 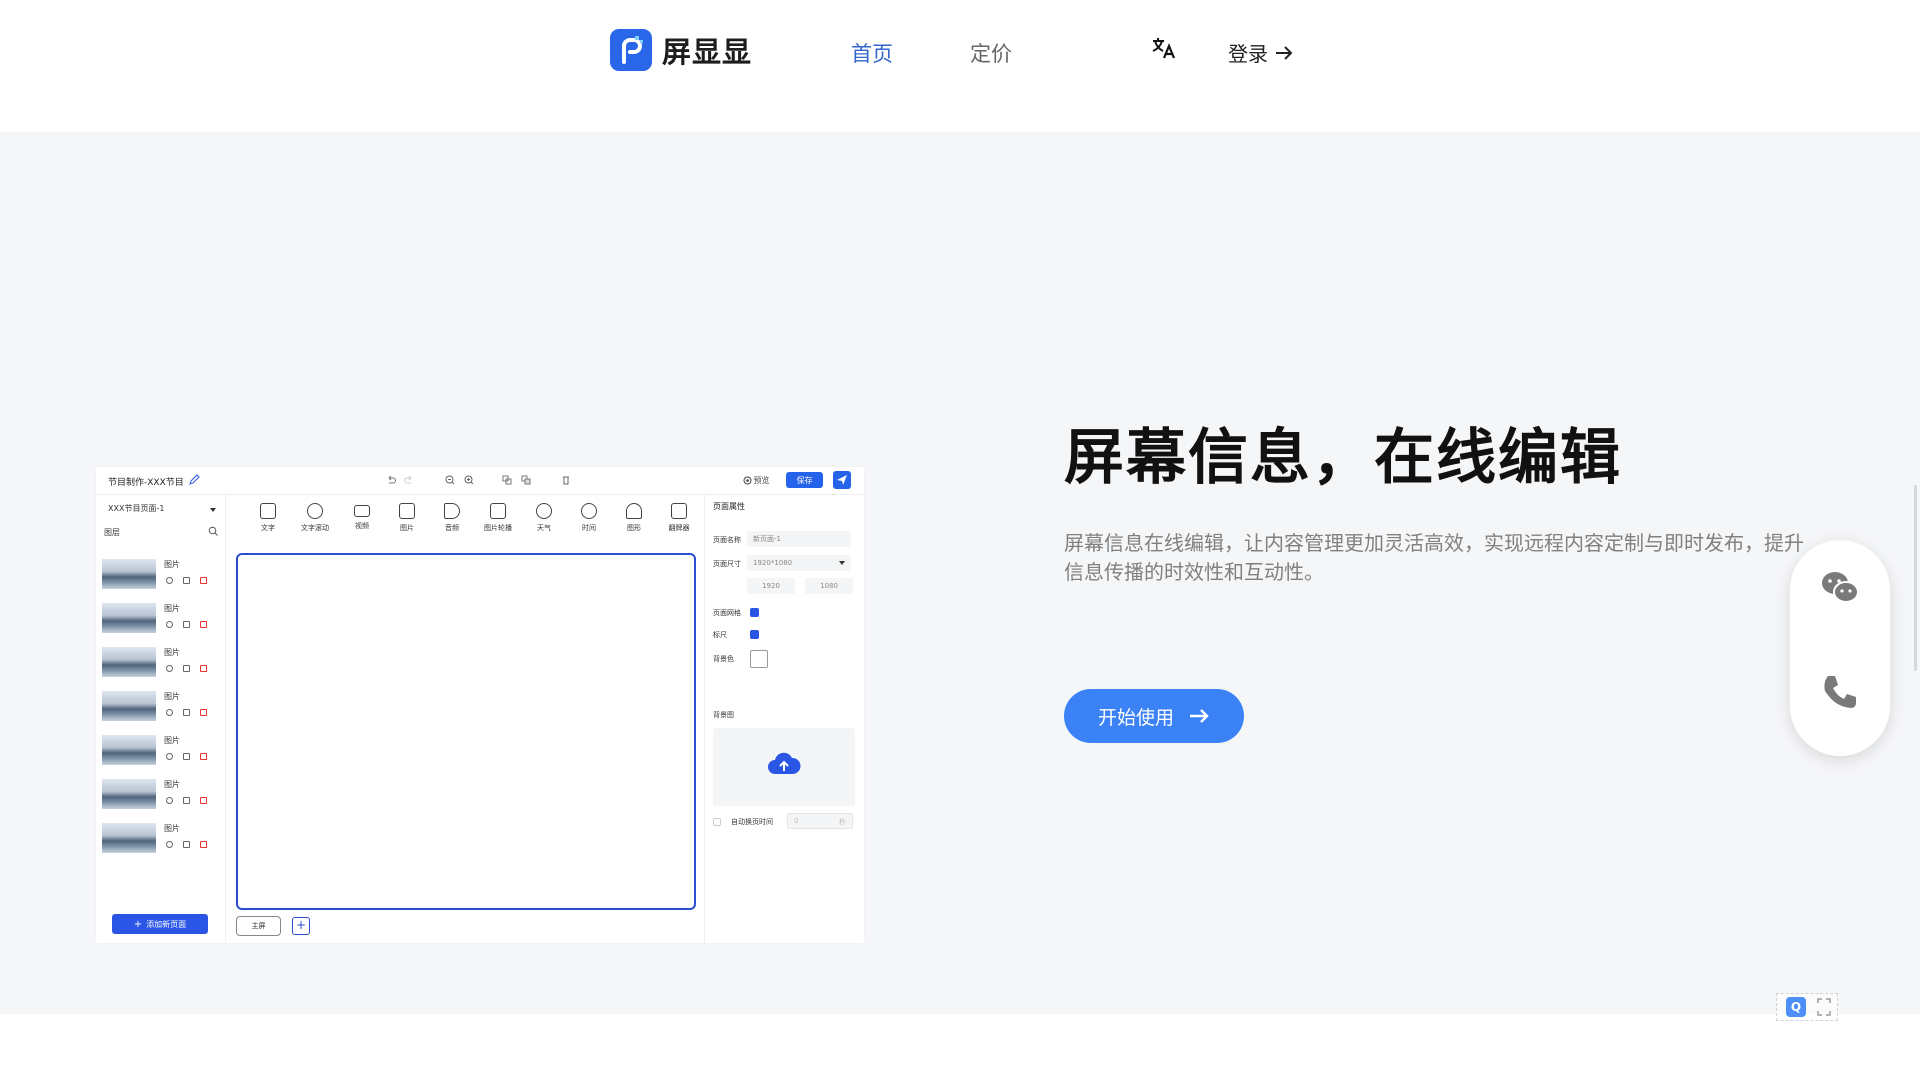 What do you see at coordinates (1261, 52) in the screenshot?
I see `login-button: 登录` at bounding box center [1261, 52].